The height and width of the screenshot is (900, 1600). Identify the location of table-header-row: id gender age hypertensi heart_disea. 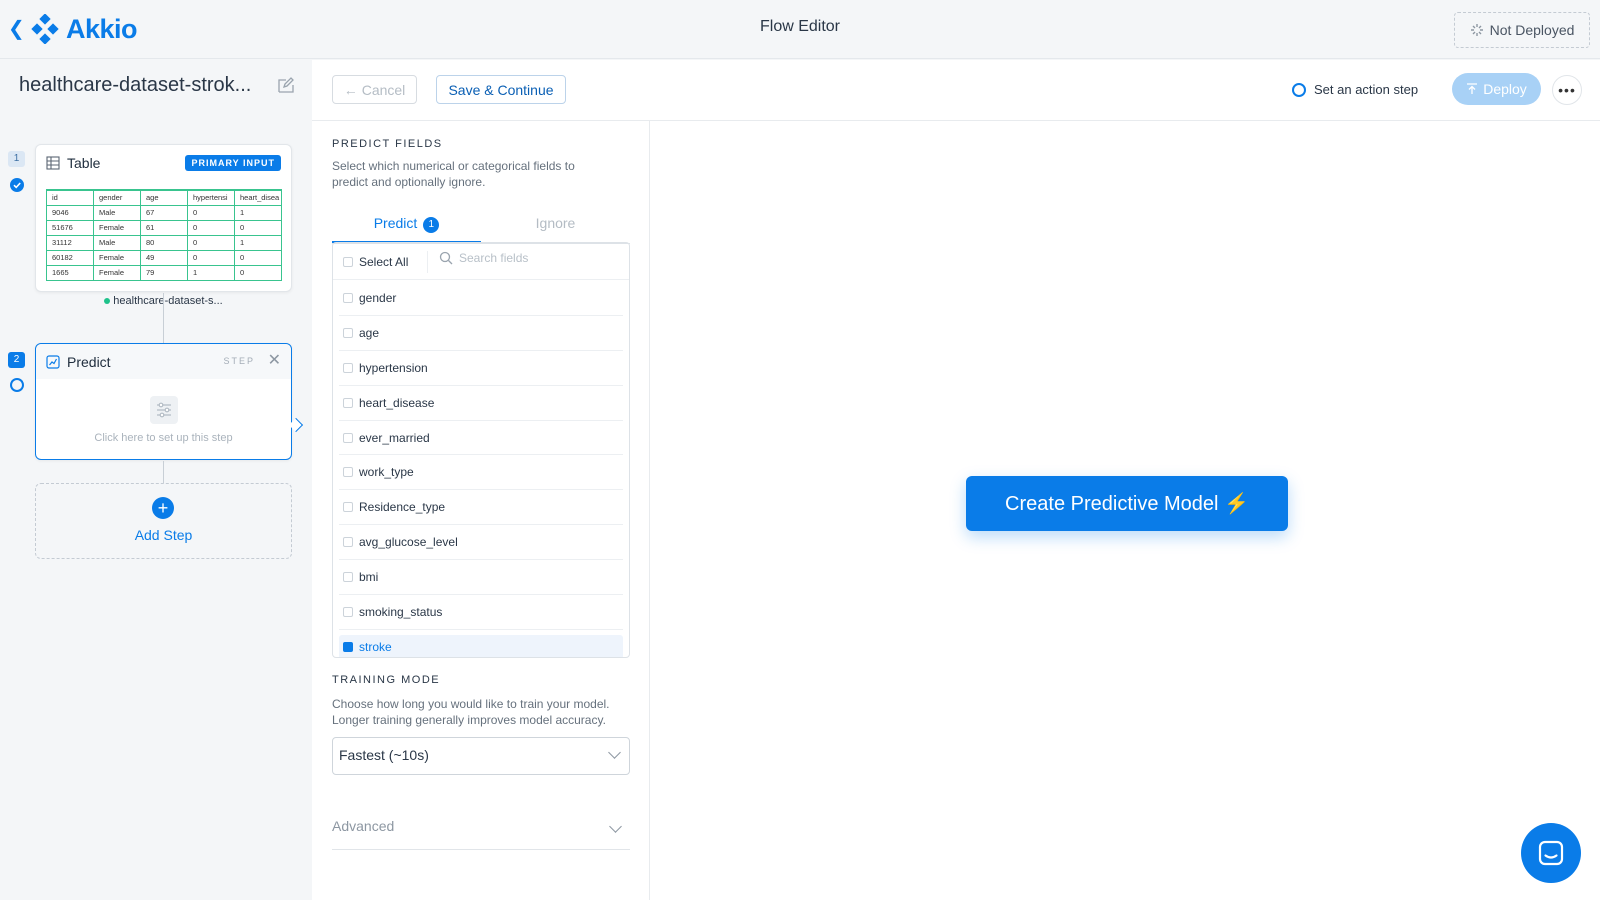
(164, 197).